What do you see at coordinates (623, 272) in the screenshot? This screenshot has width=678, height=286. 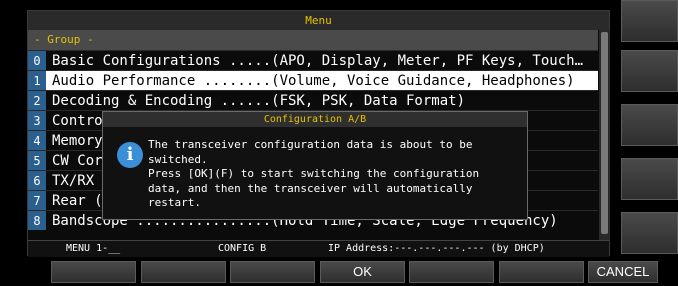 I see `cancel-button: CANCEL` at bounding box center [623, 272].